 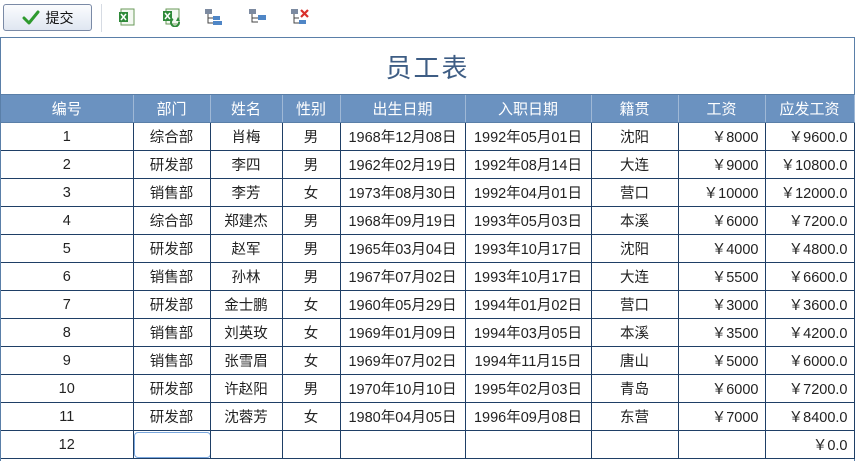 What do you see at coordinates (810, 109) in the screenshot?
I see `column-header-payable-salary: 应发工资` at bounding box center [810, 109].